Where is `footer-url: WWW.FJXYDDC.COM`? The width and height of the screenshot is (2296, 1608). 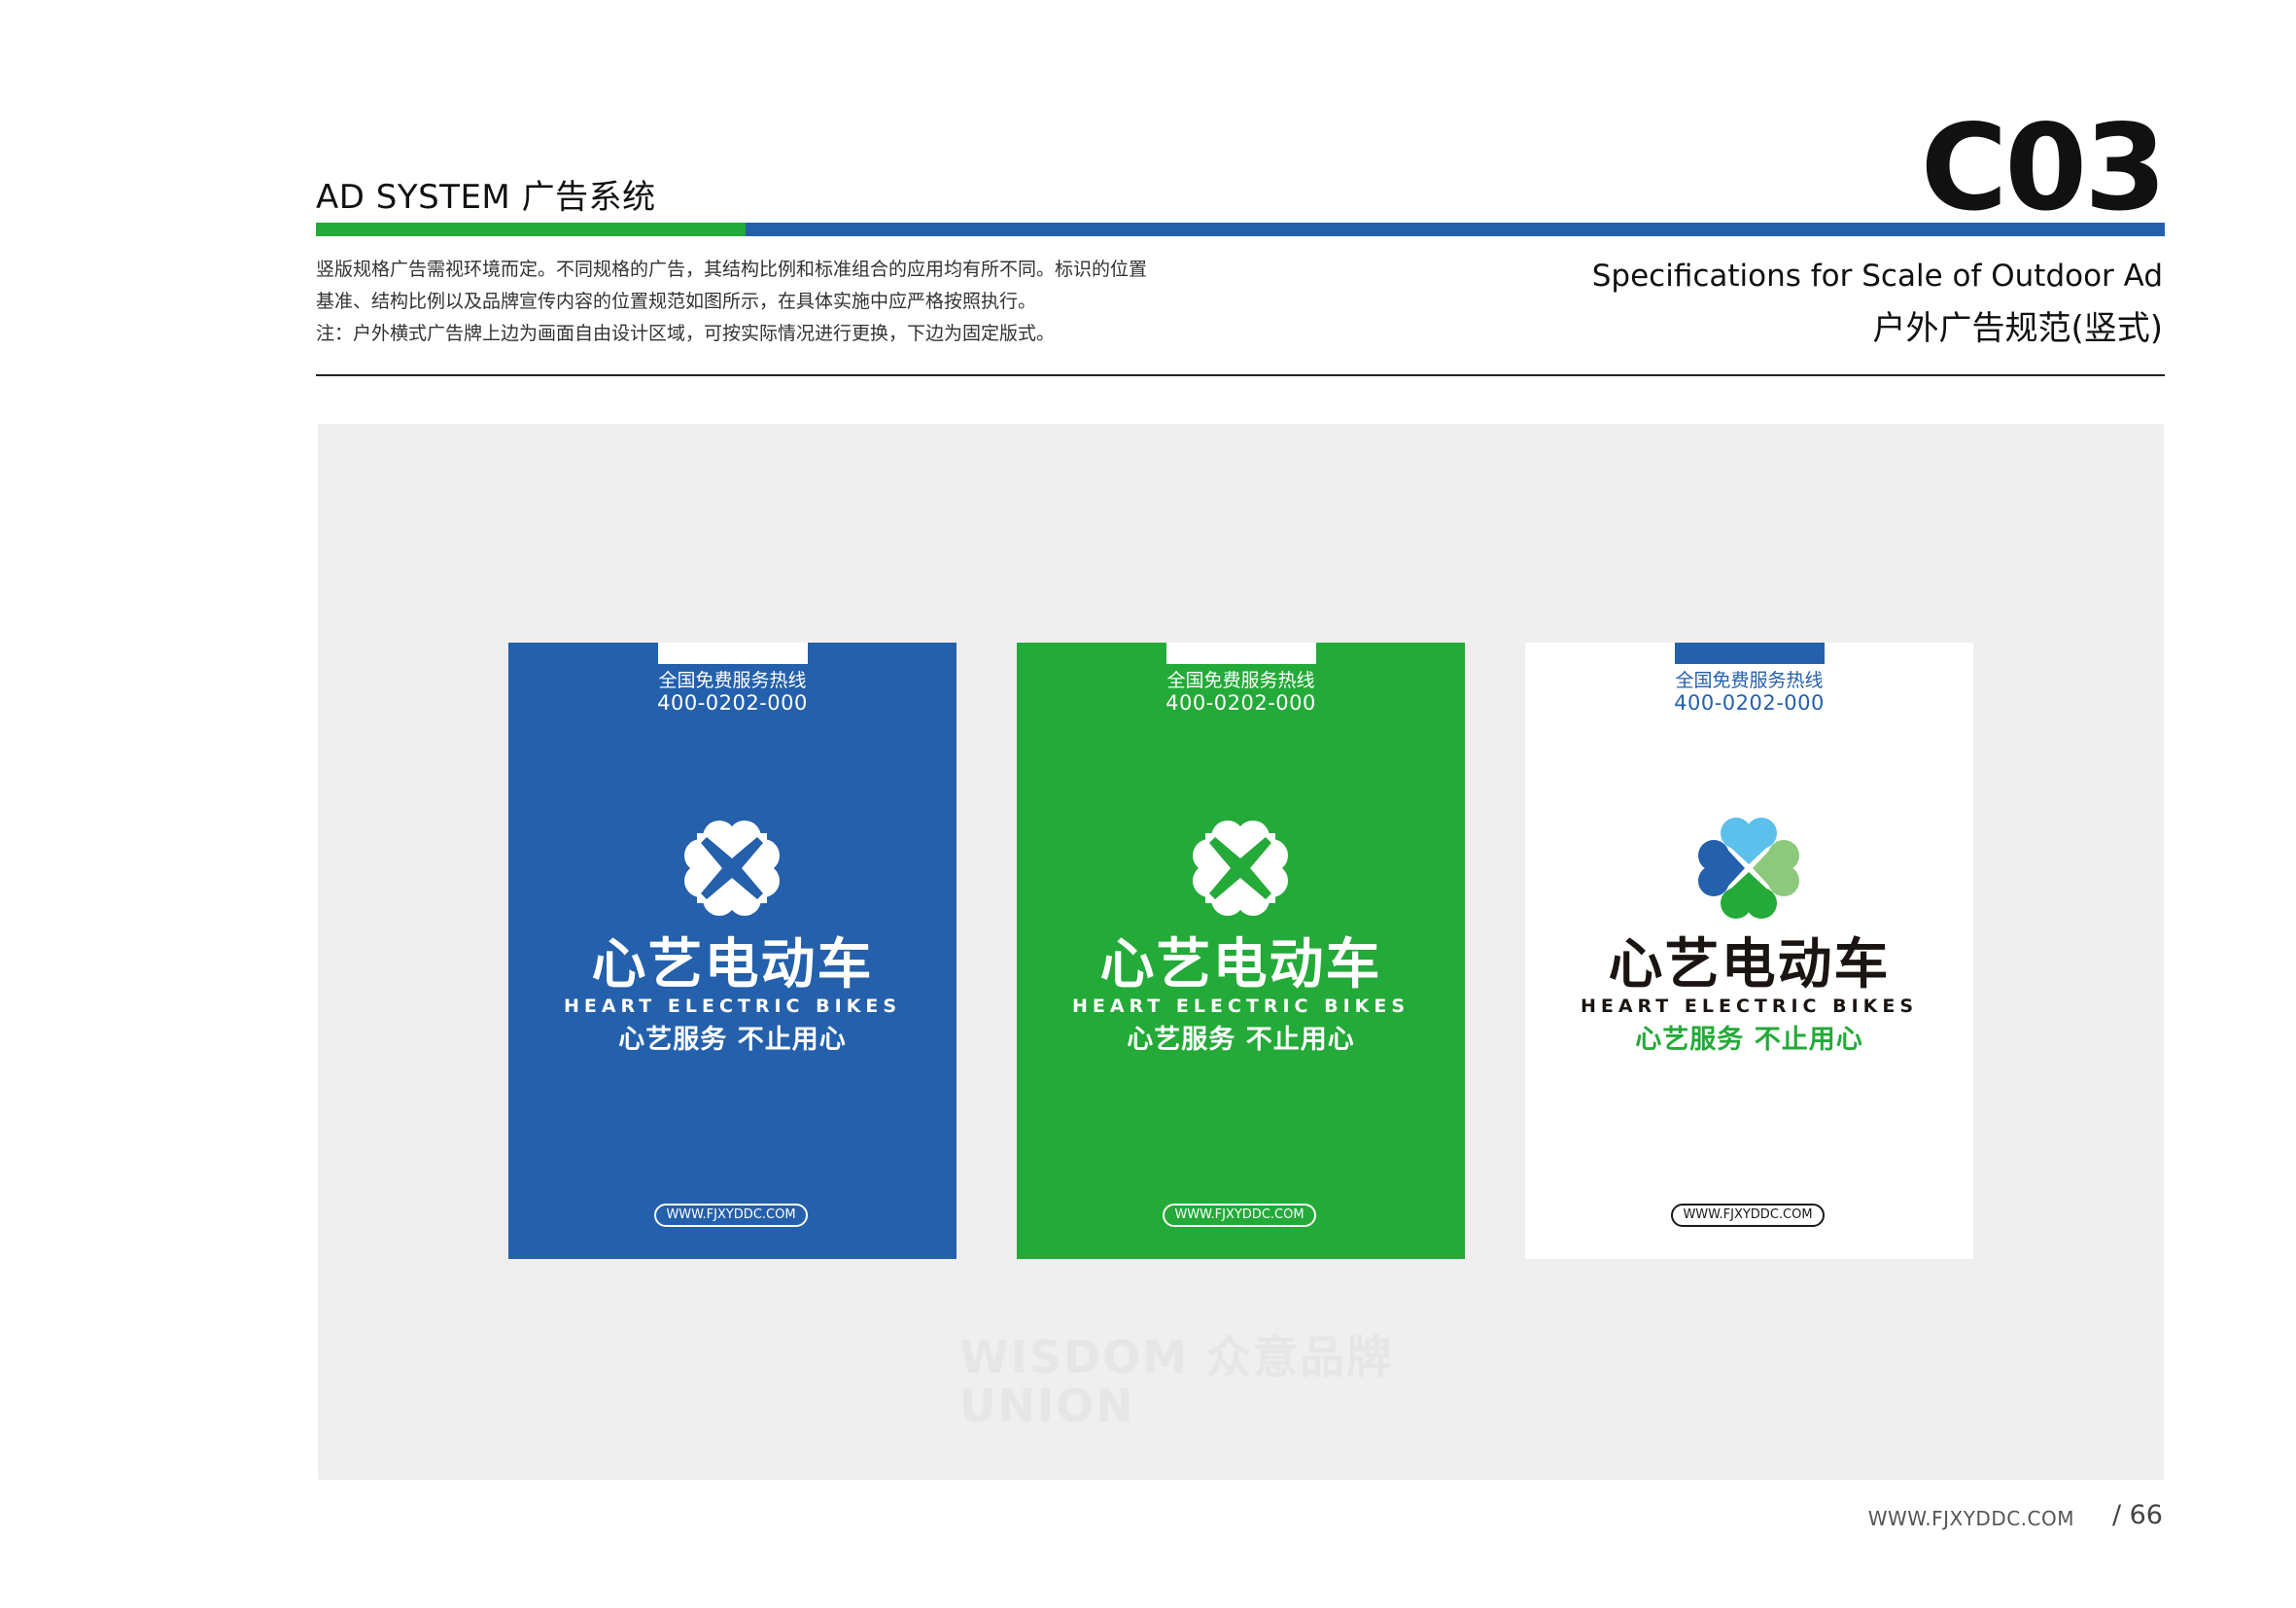
footer-url: WWW.FJXYDDC.COM is located at coordinates (1970, 1518).